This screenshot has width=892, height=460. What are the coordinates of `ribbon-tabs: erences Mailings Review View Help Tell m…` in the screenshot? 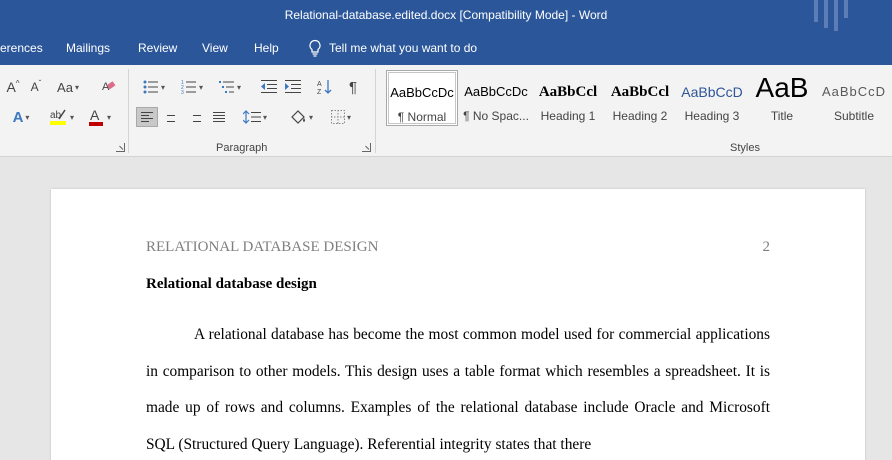 It's located at (446, 48).